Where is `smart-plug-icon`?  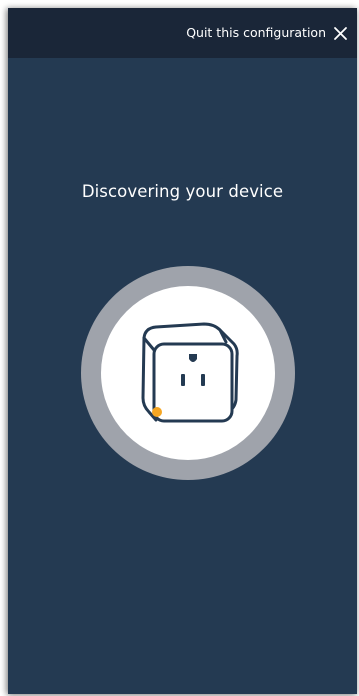 smart-plug-icon is located at coordinates (190, 372).